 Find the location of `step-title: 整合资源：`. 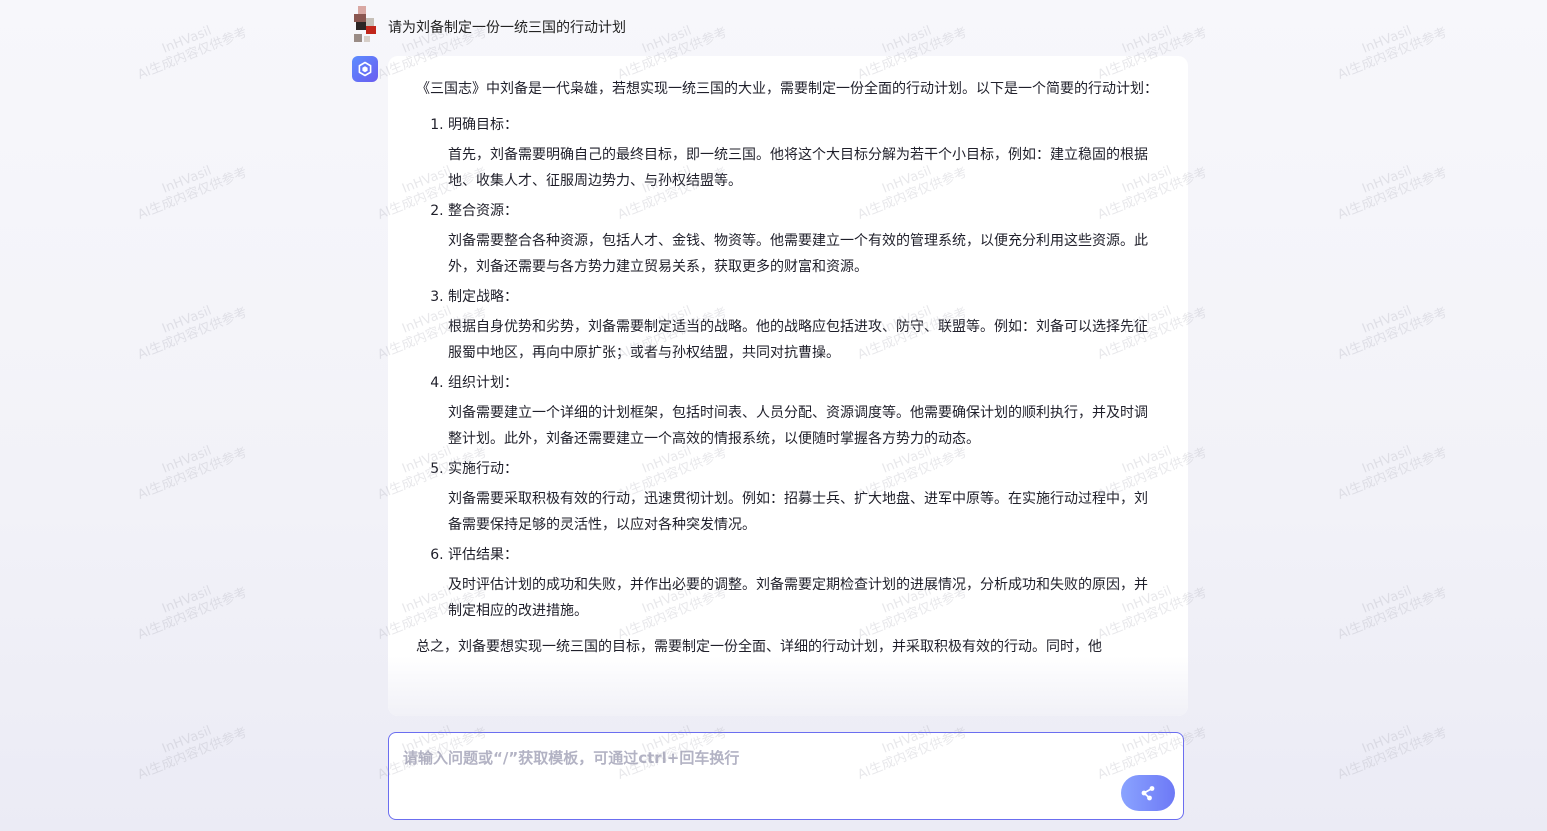

step-title: 整合资源： is located at coordinates (483, 211).